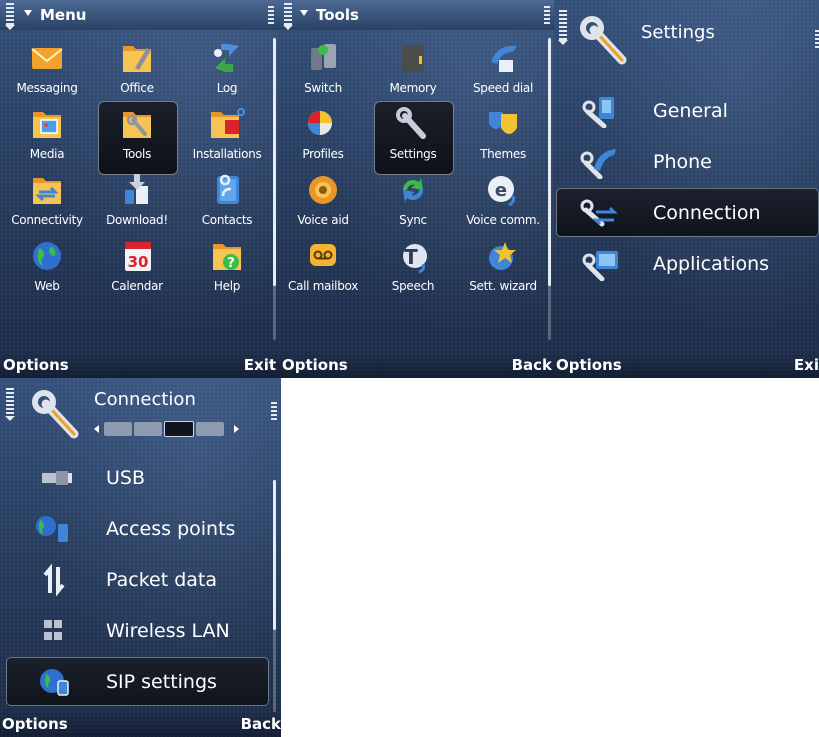 The width and height of the screenshot is (819, 737). I want to click on settings-item-connection: Connection, so click(686, 212).